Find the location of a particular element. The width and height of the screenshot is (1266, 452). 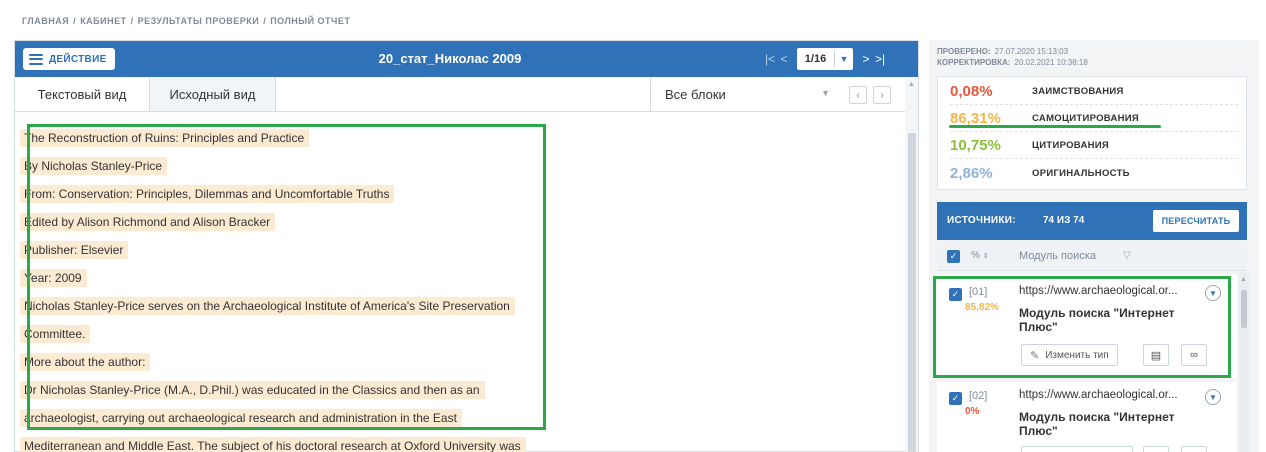

stat-row-originality: 2,86% ОРИГИНАЛЬНОСТЬ is located at coordinates (1094, 173).